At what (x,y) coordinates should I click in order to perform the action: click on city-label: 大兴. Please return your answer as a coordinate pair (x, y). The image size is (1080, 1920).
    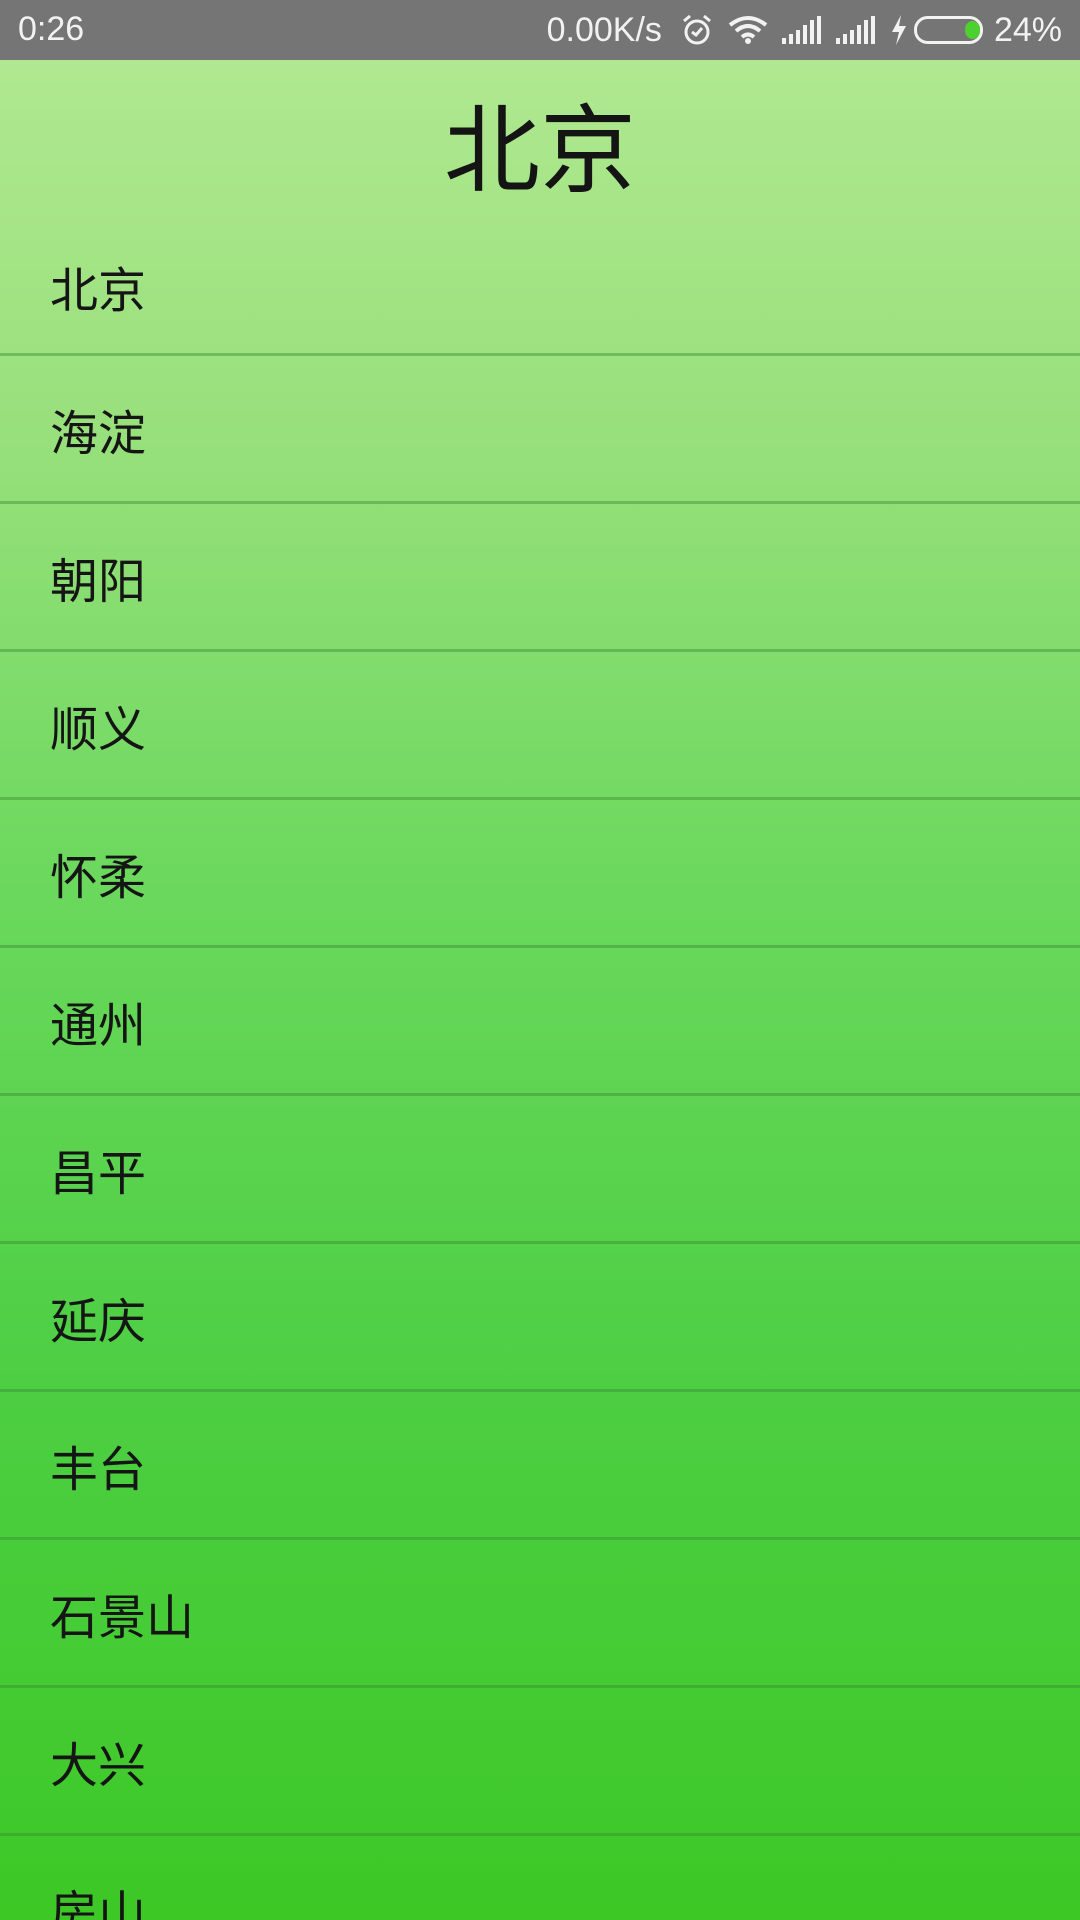
    Looking at the image, I should click on (98, 1765).